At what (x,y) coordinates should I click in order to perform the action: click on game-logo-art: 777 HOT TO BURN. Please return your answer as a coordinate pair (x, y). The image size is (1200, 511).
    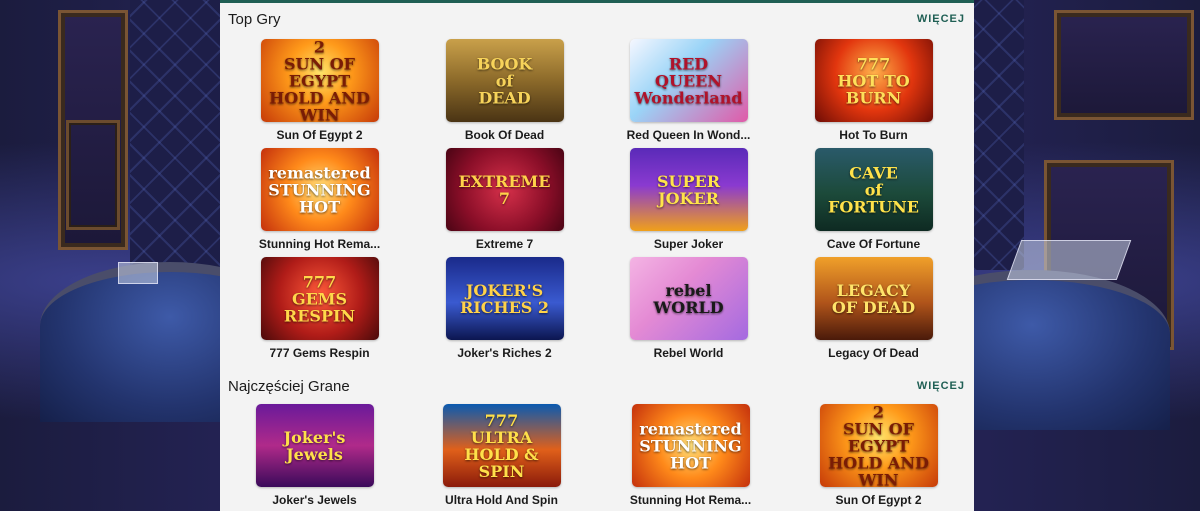
    Looking at the image, I should click on (873, 80).